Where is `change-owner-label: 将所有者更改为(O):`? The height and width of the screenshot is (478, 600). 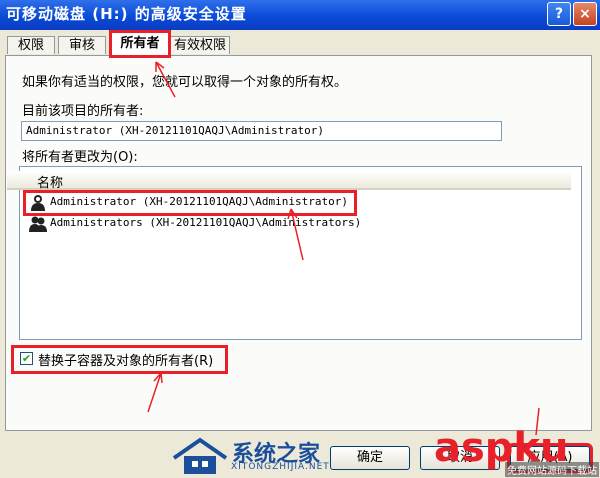
change-owner-label: 将所有者更改为(O): is located at coordinates (80, 157).